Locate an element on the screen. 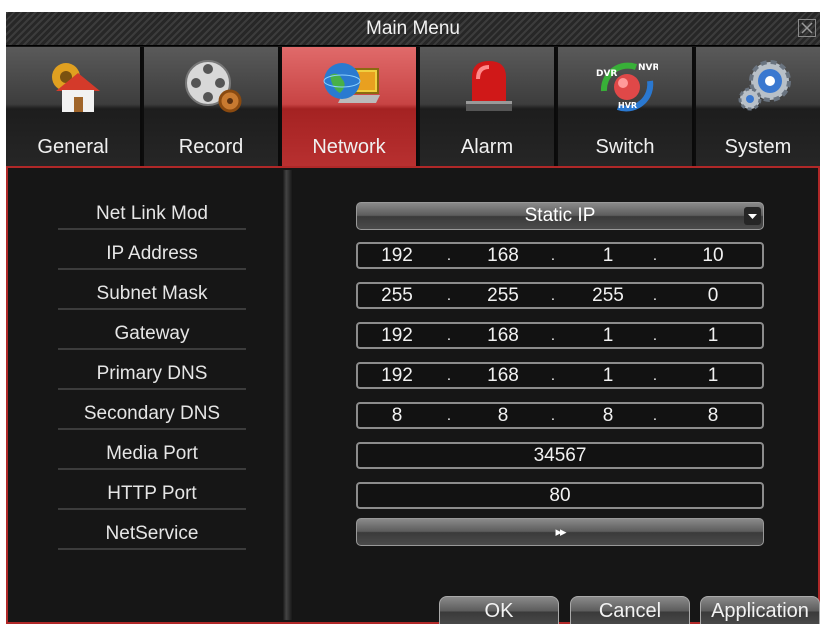 This screenshot has width=822, height=630. secondary-dns-octet-2: 8 is located at coordinates (503, 416).